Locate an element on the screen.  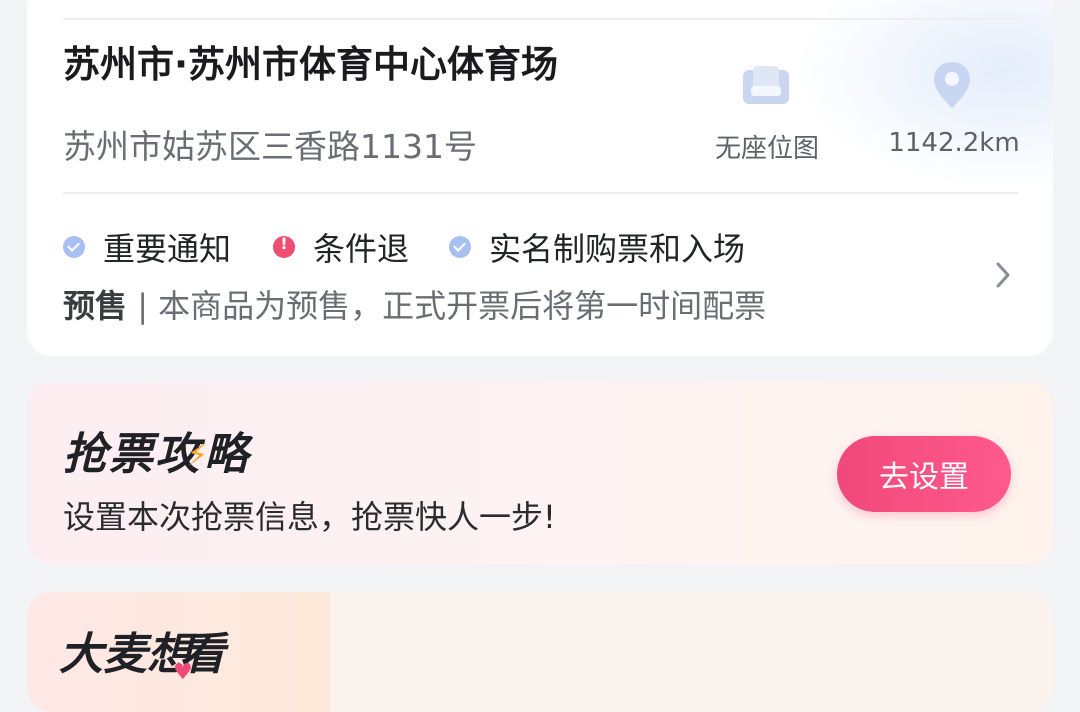
presale-label: 预售 is located at coordinates (95, 306).